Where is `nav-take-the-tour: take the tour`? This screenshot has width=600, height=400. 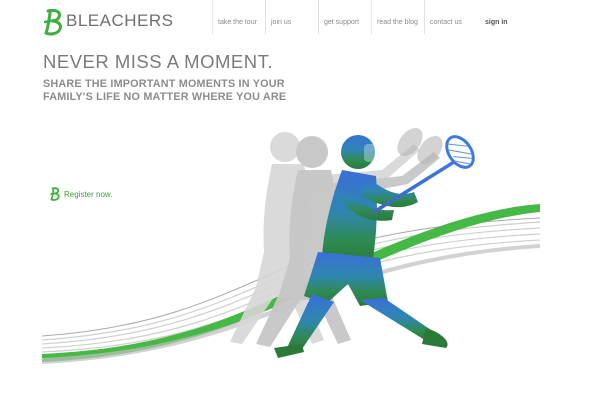 nav-take-the-tour: take the tour is located at coordinates (238, 17).